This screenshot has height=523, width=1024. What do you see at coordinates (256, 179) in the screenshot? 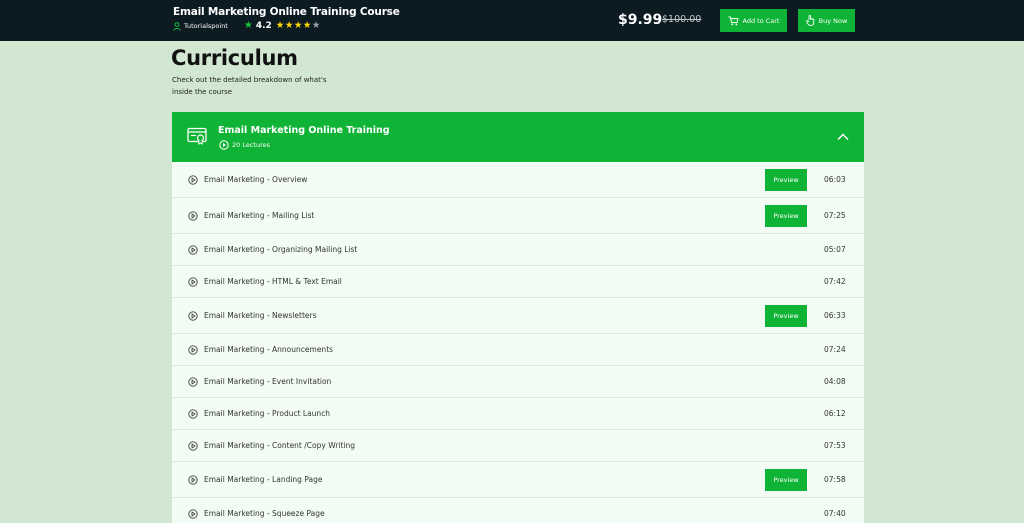
I see `lecture-title: Email Marketing - Overview` at bounding box center [256, 179].